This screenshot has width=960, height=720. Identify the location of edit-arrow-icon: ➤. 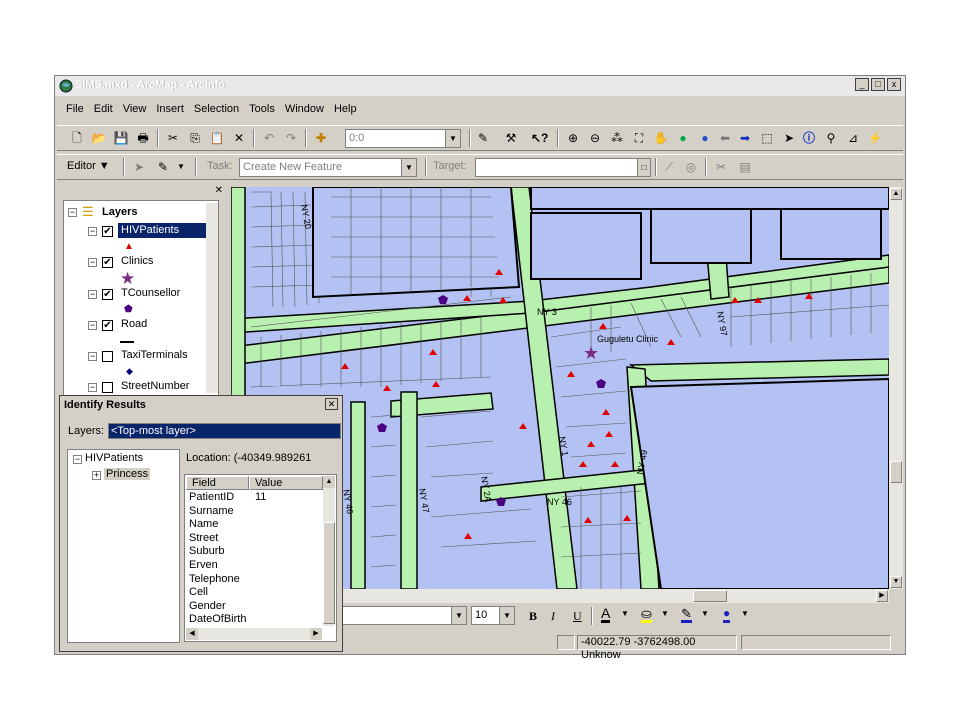
(139, 167).